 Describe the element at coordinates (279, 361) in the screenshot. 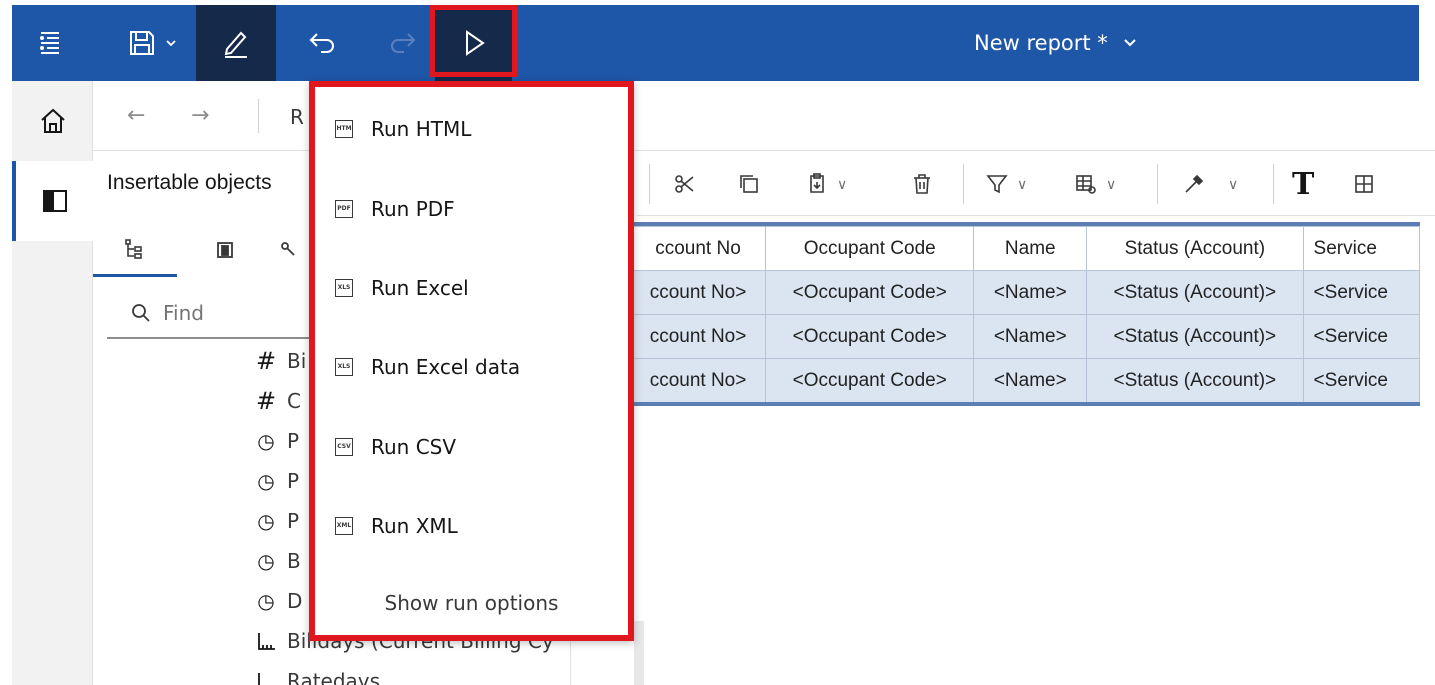

I see `tree-item: # Bi` at that location.